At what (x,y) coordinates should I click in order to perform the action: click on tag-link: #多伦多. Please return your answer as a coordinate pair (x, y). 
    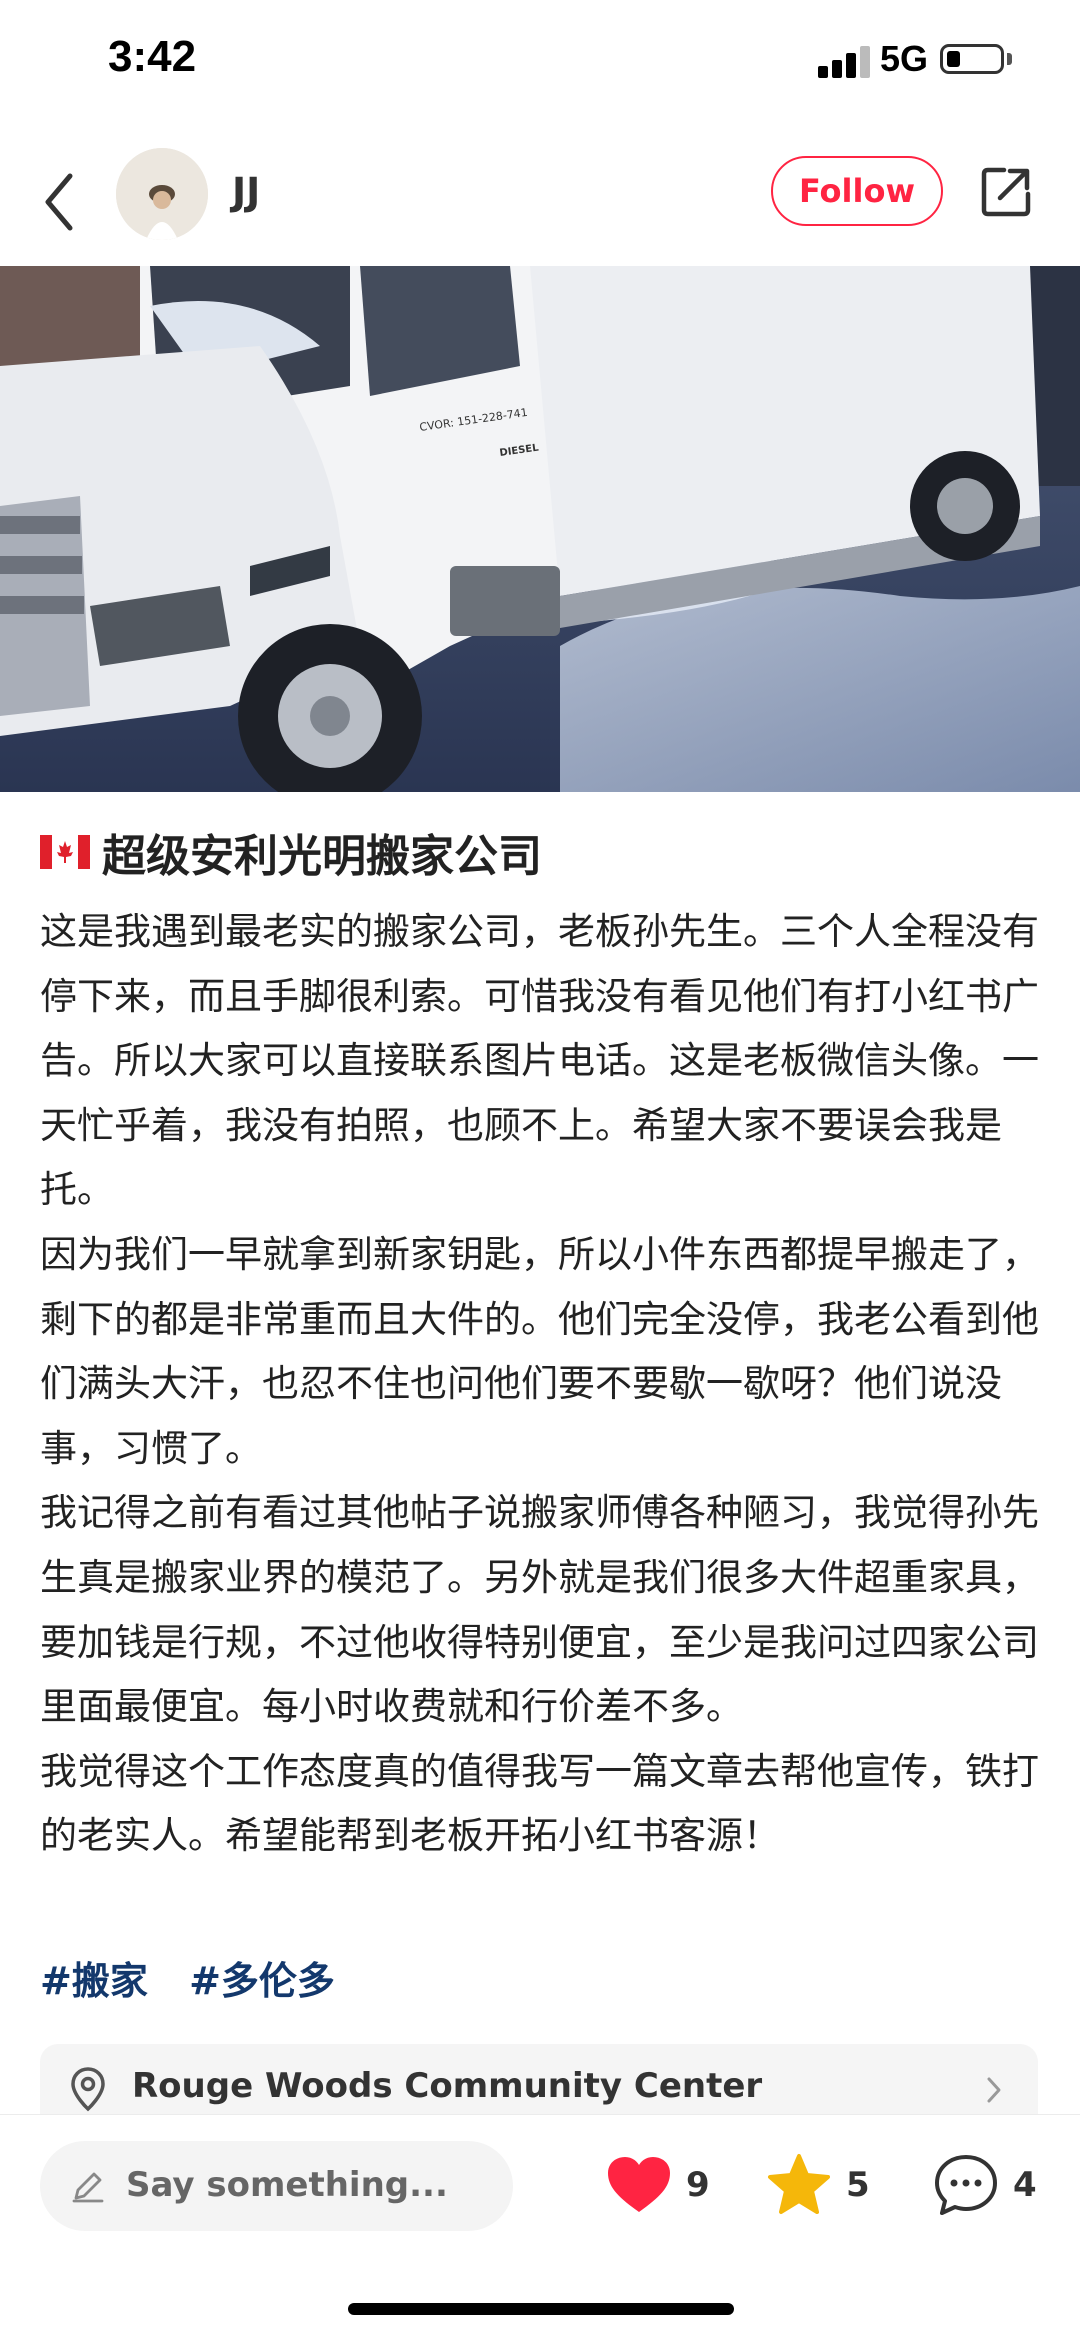
    Looking at the image, I should click on (262, 1981).